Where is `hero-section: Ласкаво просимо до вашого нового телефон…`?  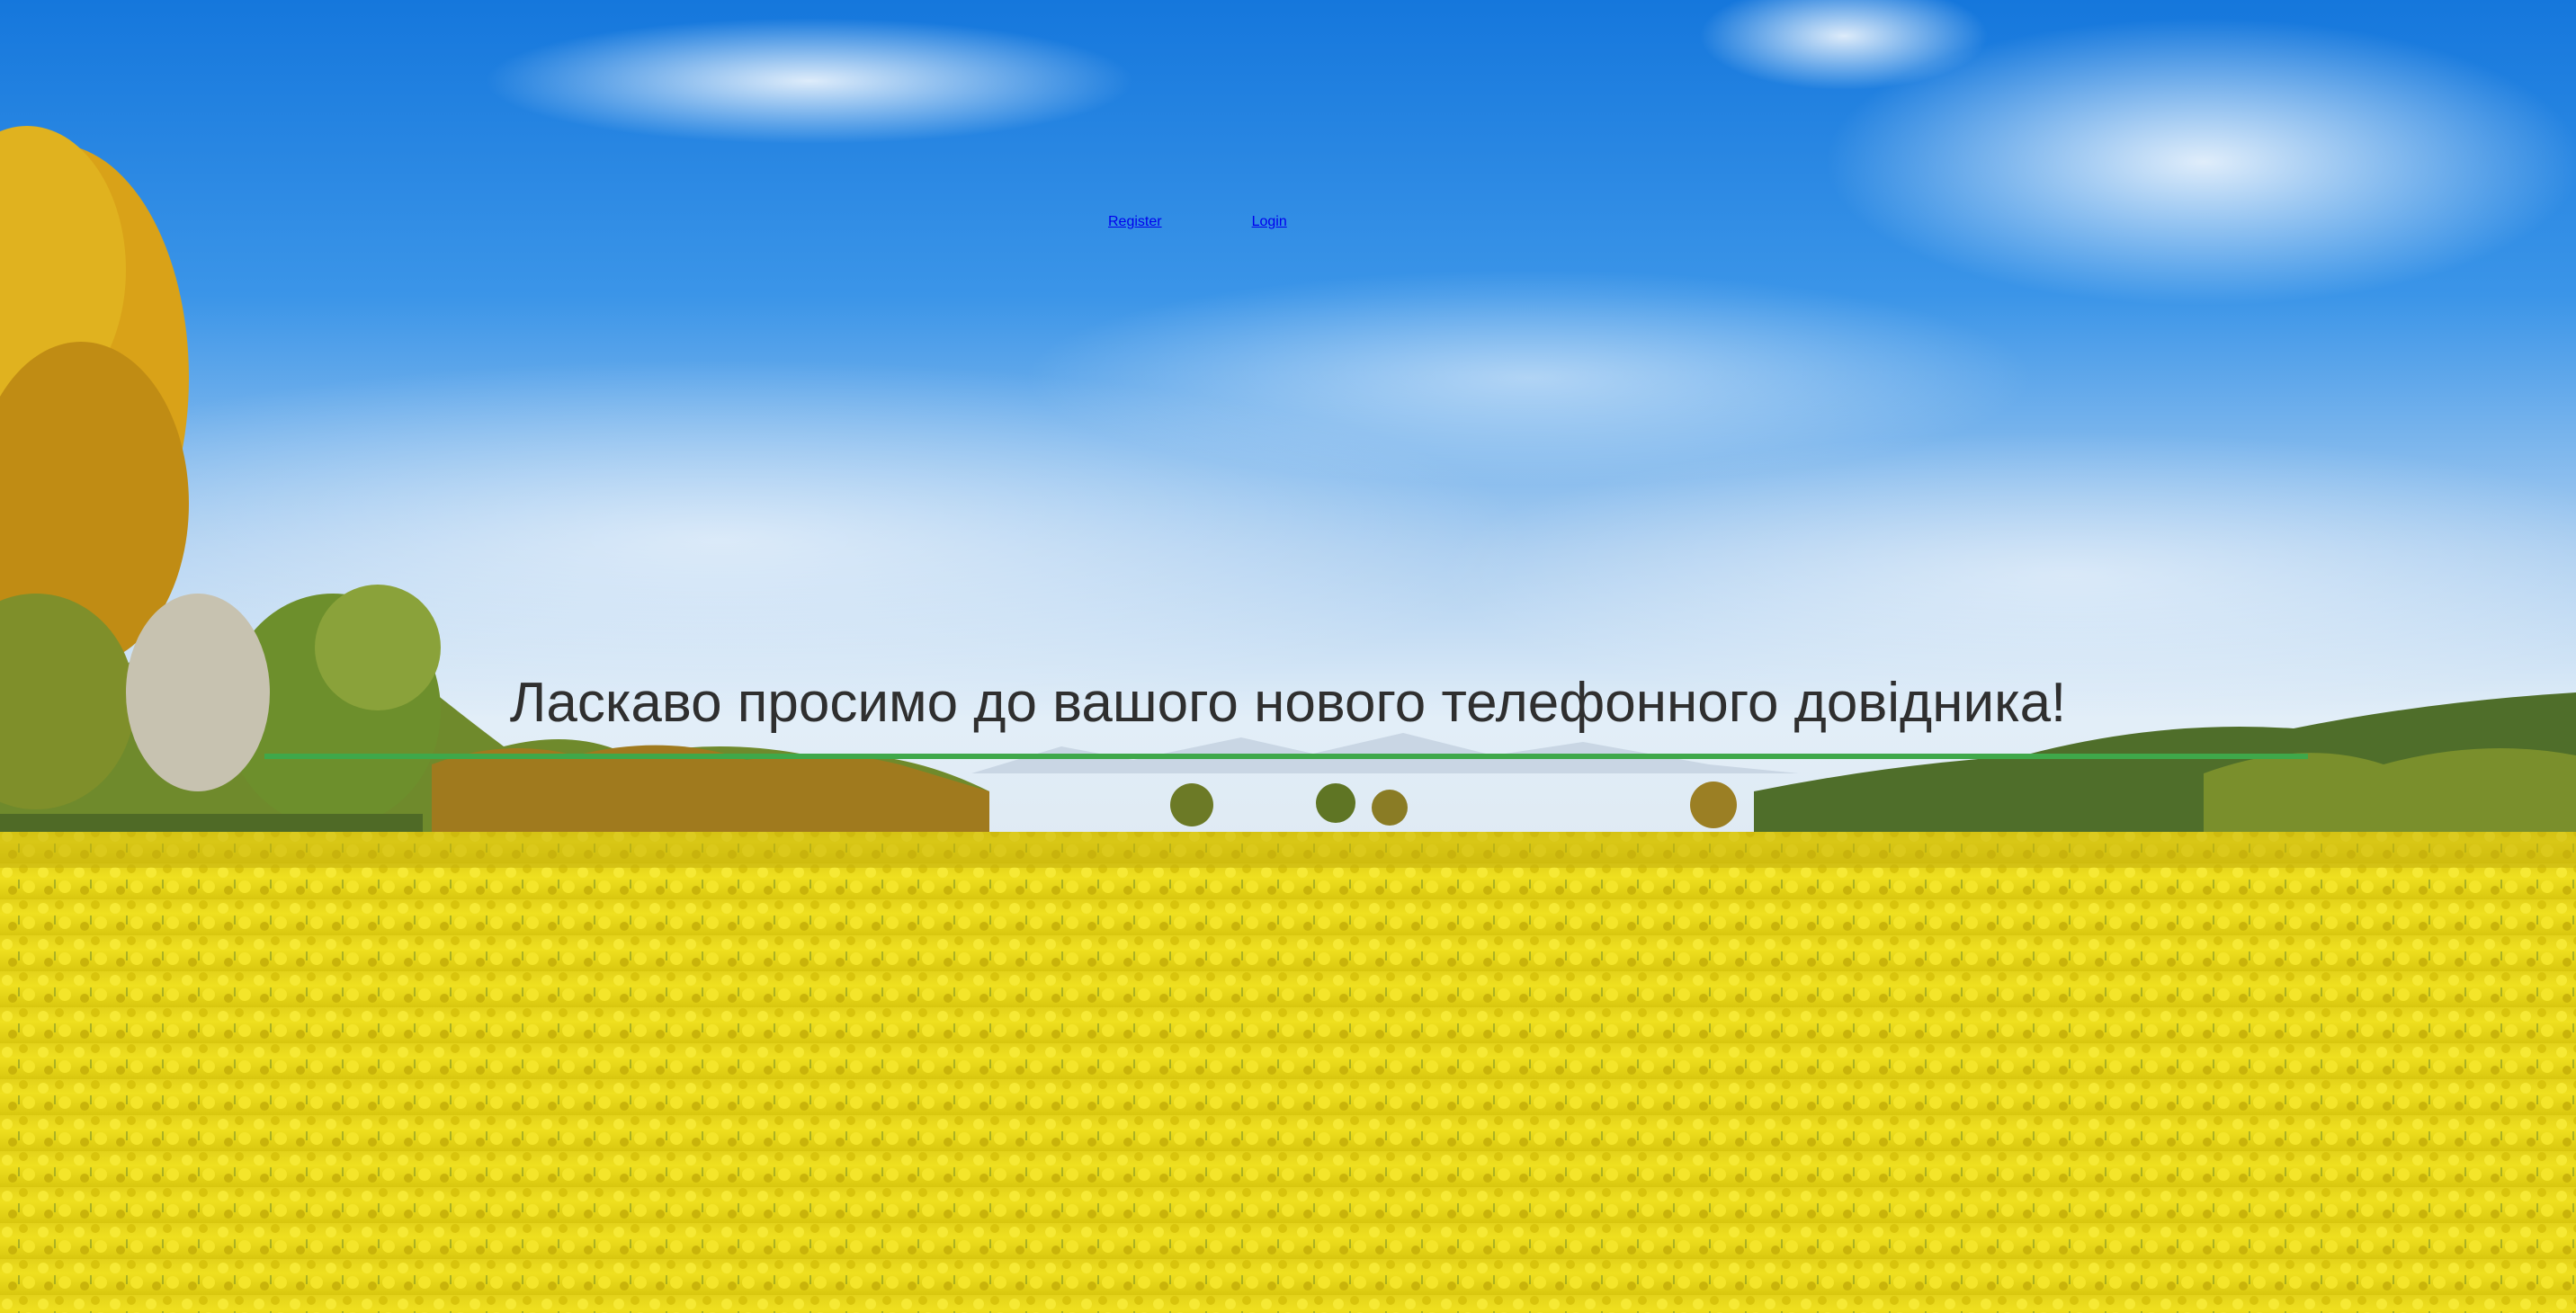 hero-section: Ласкаво просимо до вашого нового телефон… is located at coordinates (1288, 703).